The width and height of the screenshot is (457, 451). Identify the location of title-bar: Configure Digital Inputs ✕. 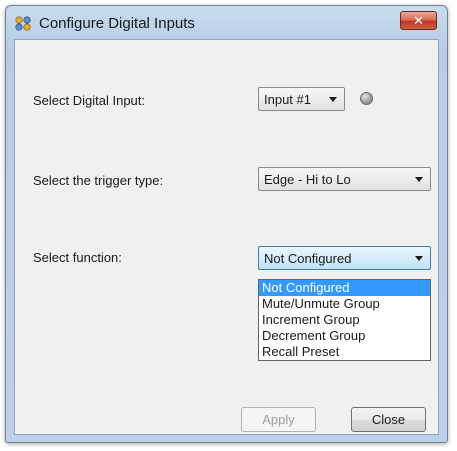
(226, 23).